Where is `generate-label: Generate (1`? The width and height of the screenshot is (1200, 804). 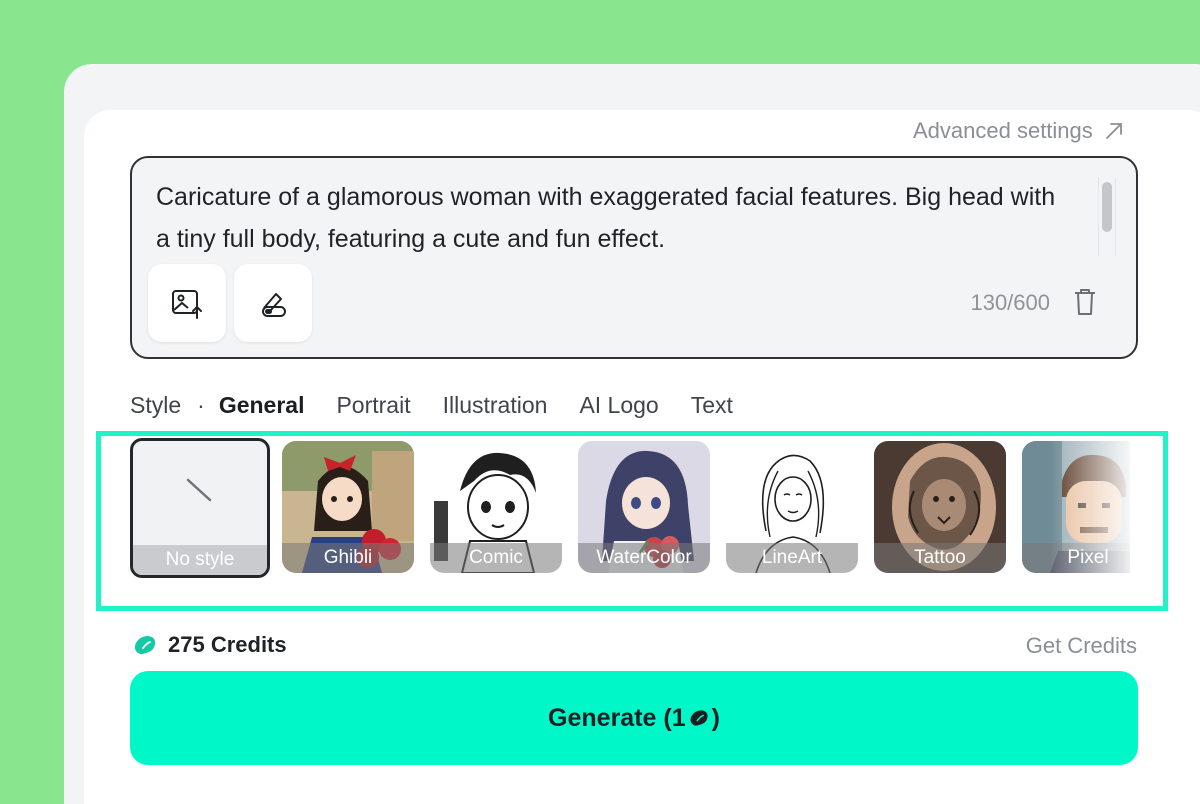 generate-label: Generate (1 is located at coordinates (617, 717).